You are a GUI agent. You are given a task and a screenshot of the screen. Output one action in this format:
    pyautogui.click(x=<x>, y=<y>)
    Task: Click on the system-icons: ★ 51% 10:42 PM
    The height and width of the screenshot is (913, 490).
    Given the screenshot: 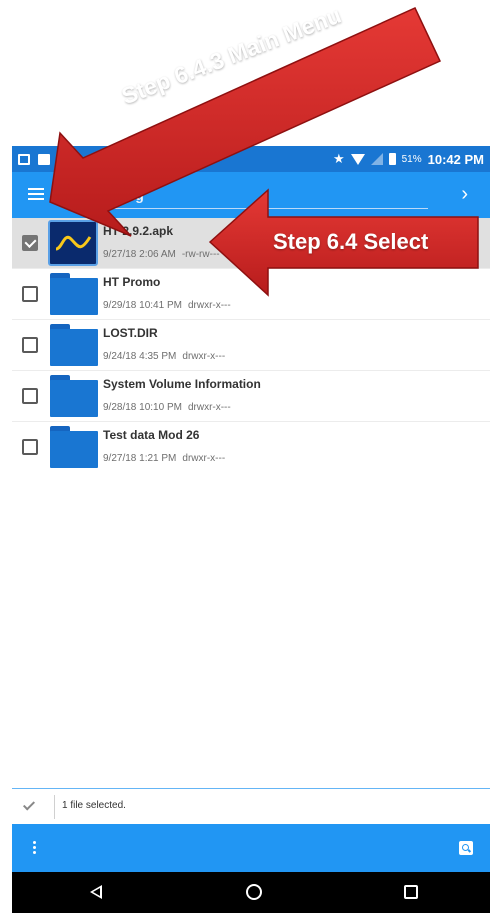 What is the action you would take?
    pyautogui.click(x=408, y=159)
    